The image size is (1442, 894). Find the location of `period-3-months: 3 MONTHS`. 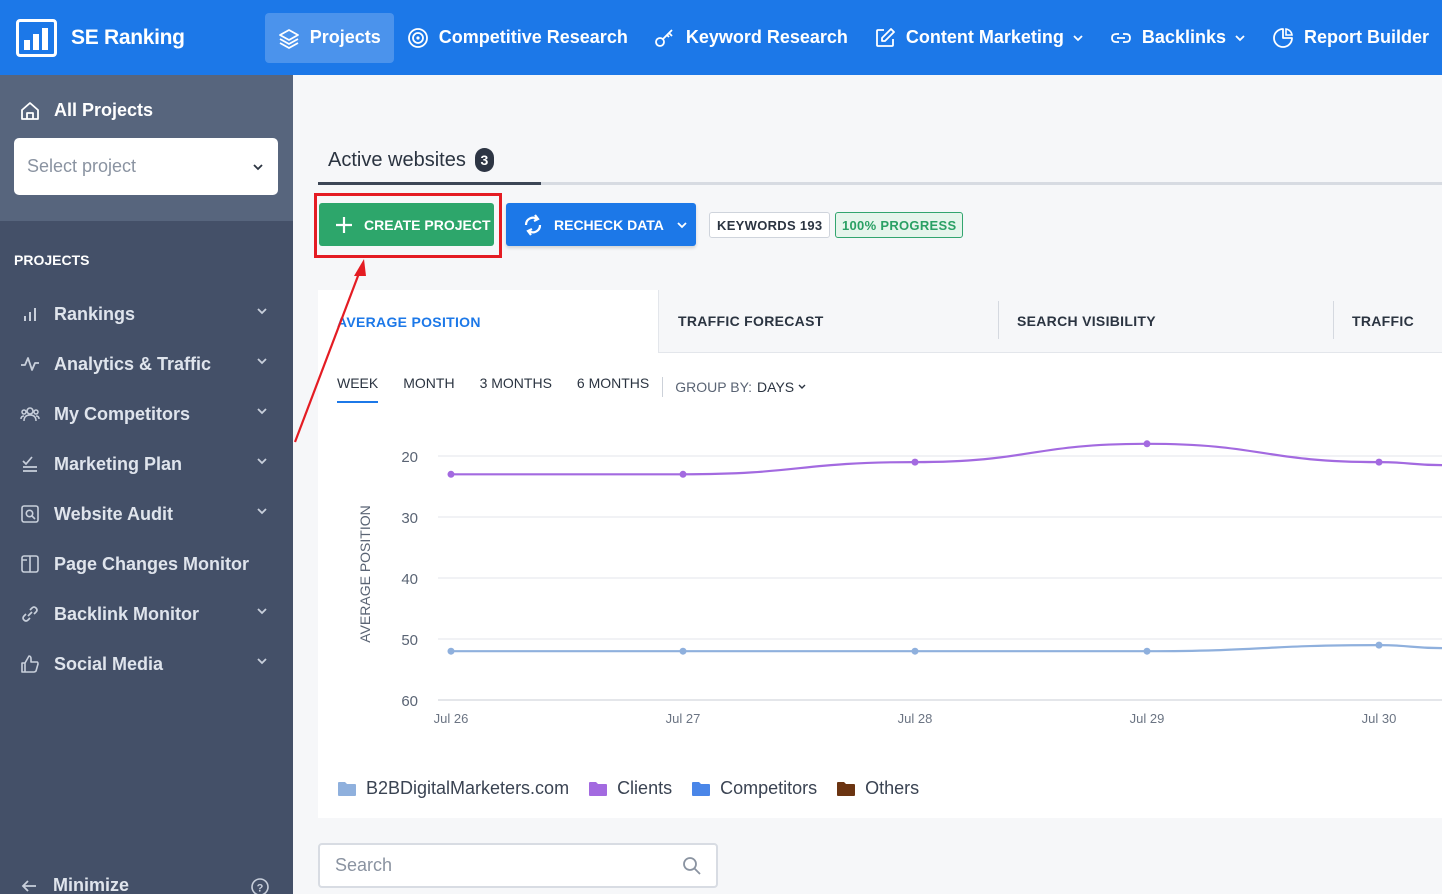

period-3-months: 3 MONTHS is located at coordinates (516, 387).